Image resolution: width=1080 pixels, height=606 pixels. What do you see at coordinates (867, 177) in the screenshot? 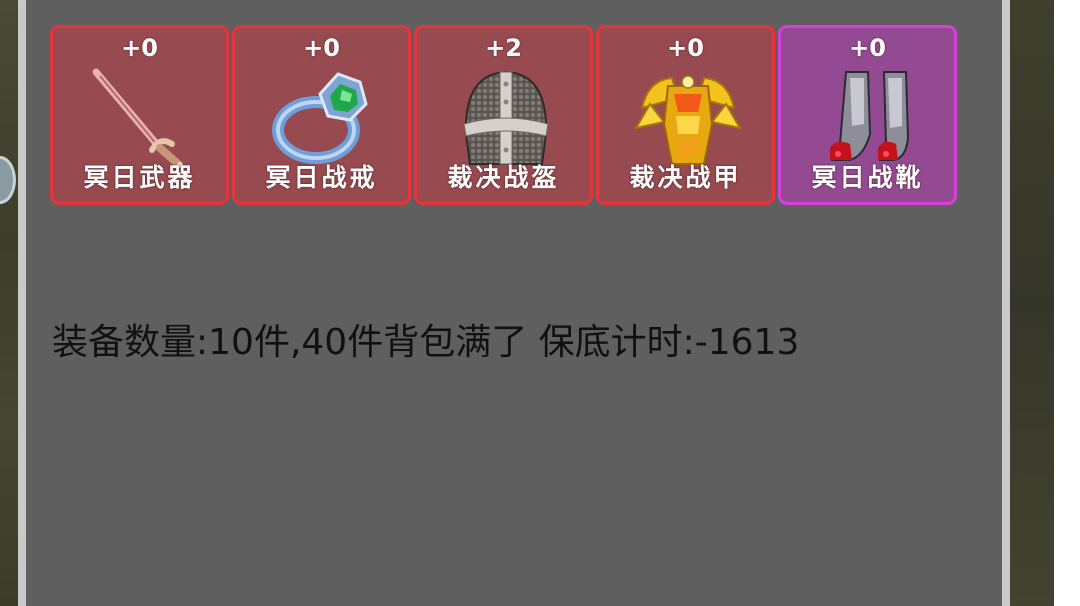
I see `slot-name: 冥日战靴` at bounding box center [867, 177].